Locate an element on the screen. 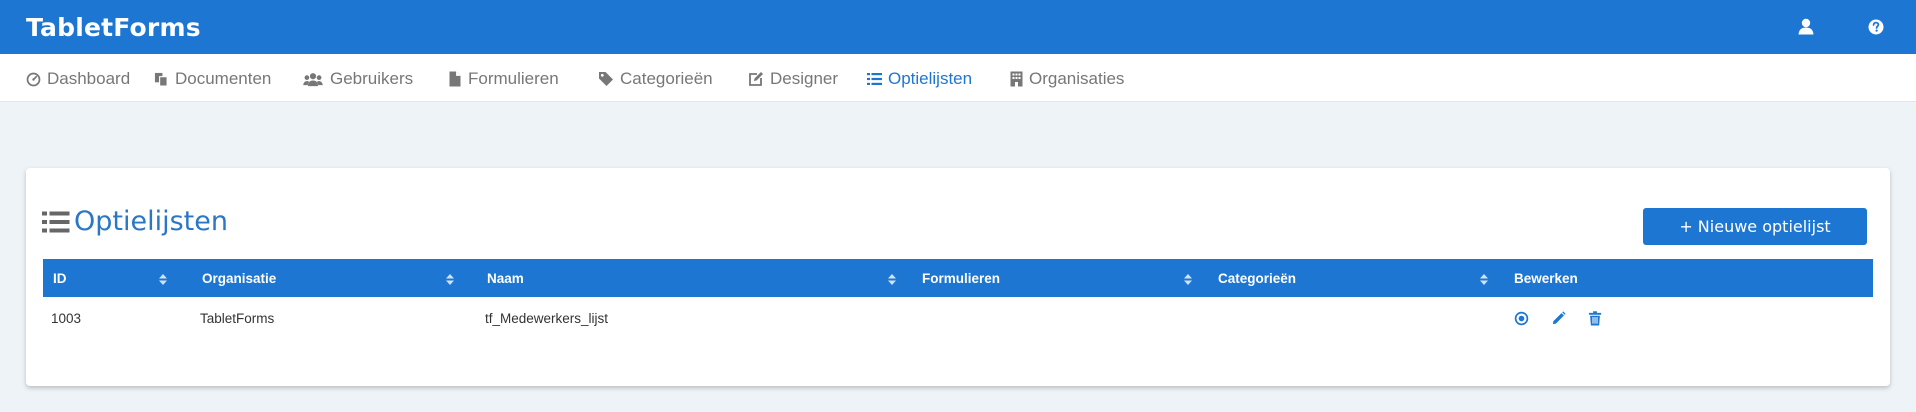 The height and width of the screenshot is (412, 1916). nav-item-organisaties: Organisaties is located at coordinates (1067, 79).